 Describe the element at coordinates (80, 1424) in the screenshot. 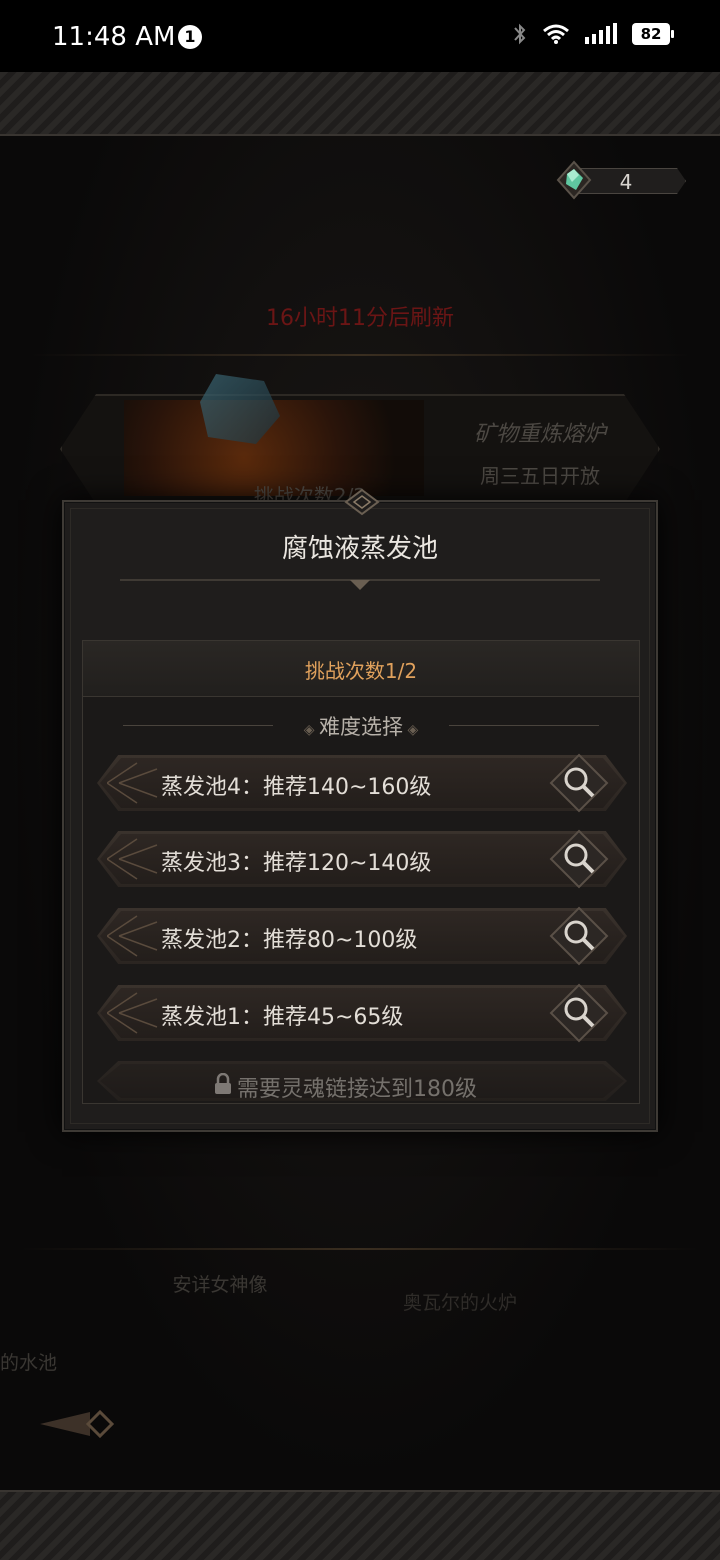

I see `back-arrow-icon` at that location.